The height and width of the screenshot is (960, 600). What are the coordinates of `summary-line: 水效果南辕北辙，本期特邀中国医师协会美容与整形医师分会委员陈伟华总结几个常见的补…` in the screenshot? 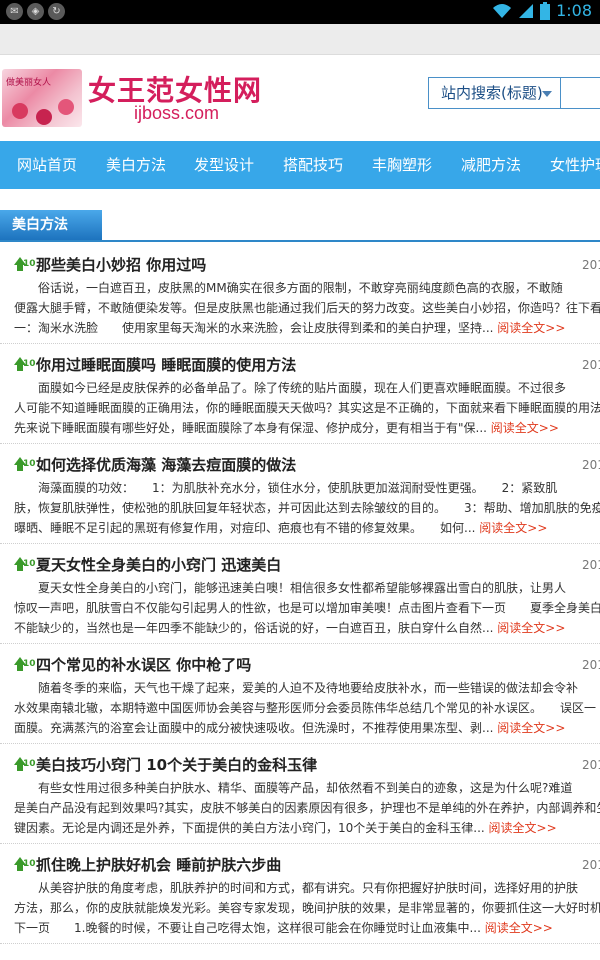 It's located at (305, 708).